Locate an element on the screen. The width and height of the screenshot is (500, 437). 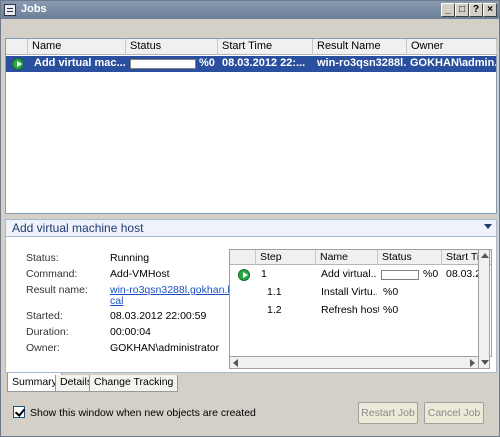
result-name-link-line1: win-ro3qsn3288l.gokhan.lo is located at coordinates (173, 290).